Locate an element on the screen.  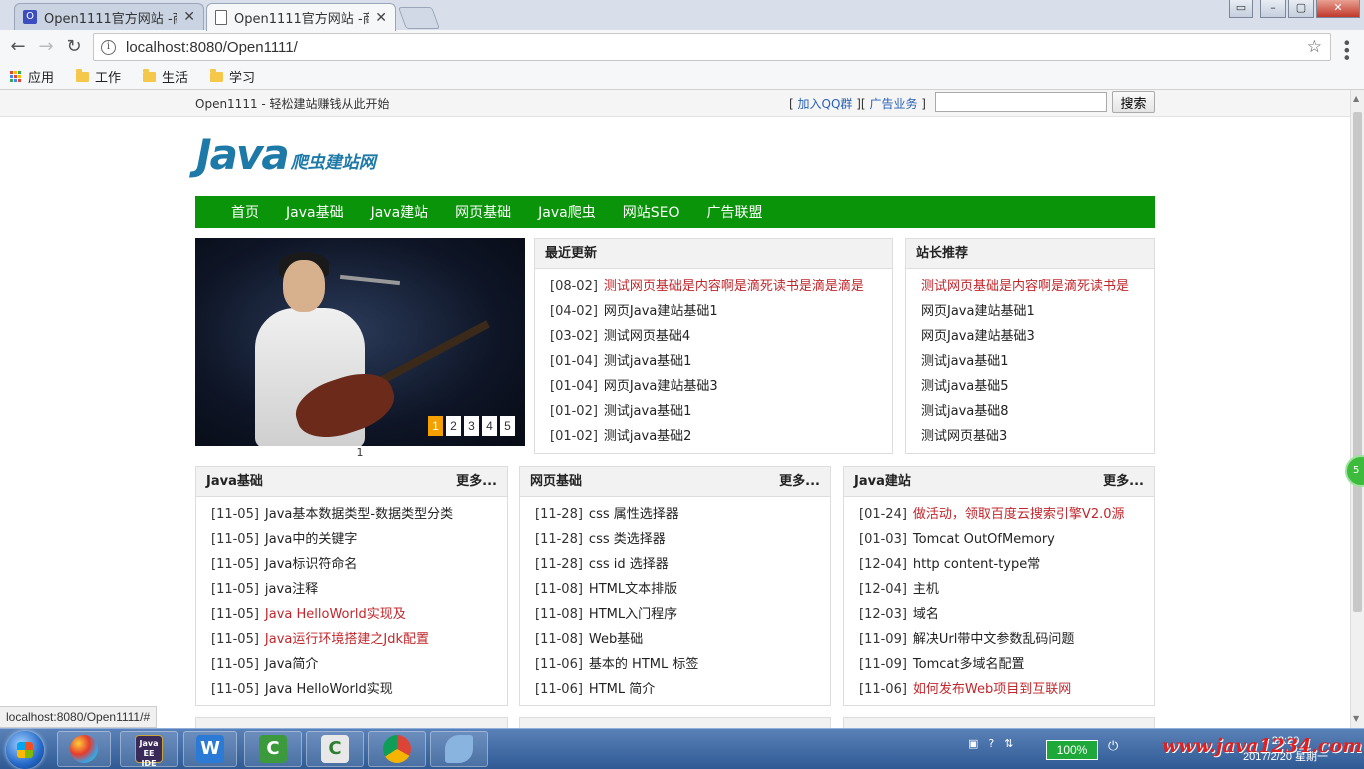
site-search-input is located at coordinates (1021, 102).